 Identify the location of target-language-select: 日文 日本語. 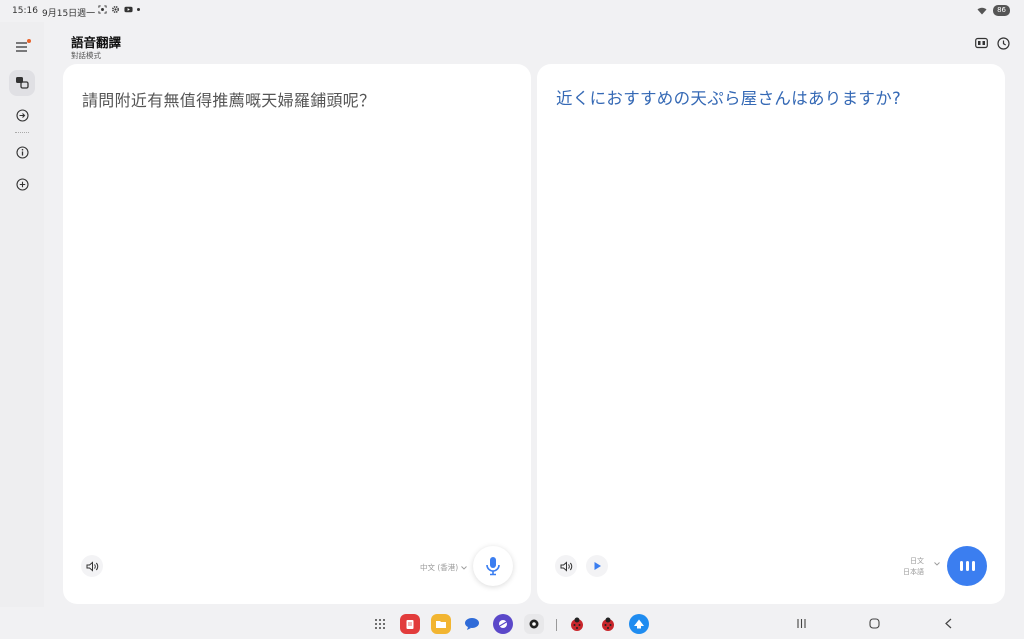
(913, 567).